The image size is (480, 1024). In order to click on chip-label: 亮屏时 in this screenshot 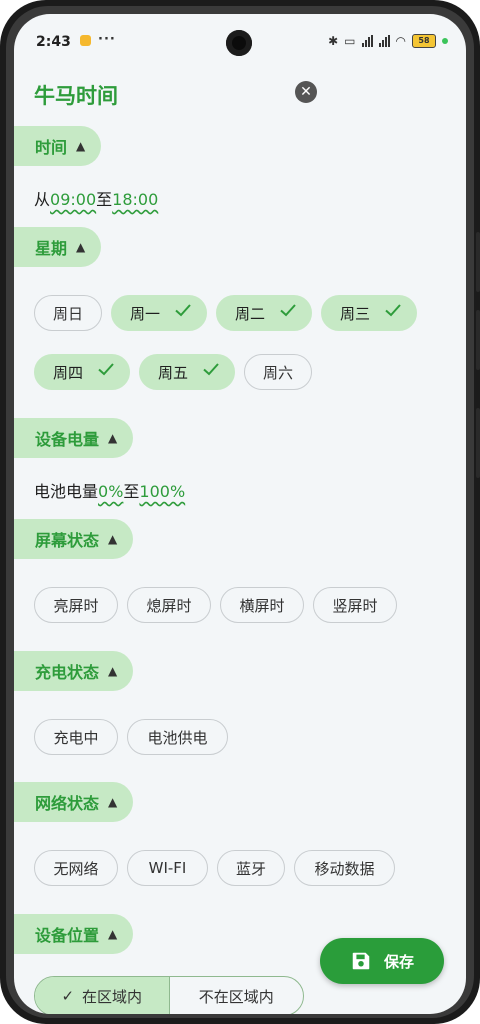, I will do `click(76, 605)`.